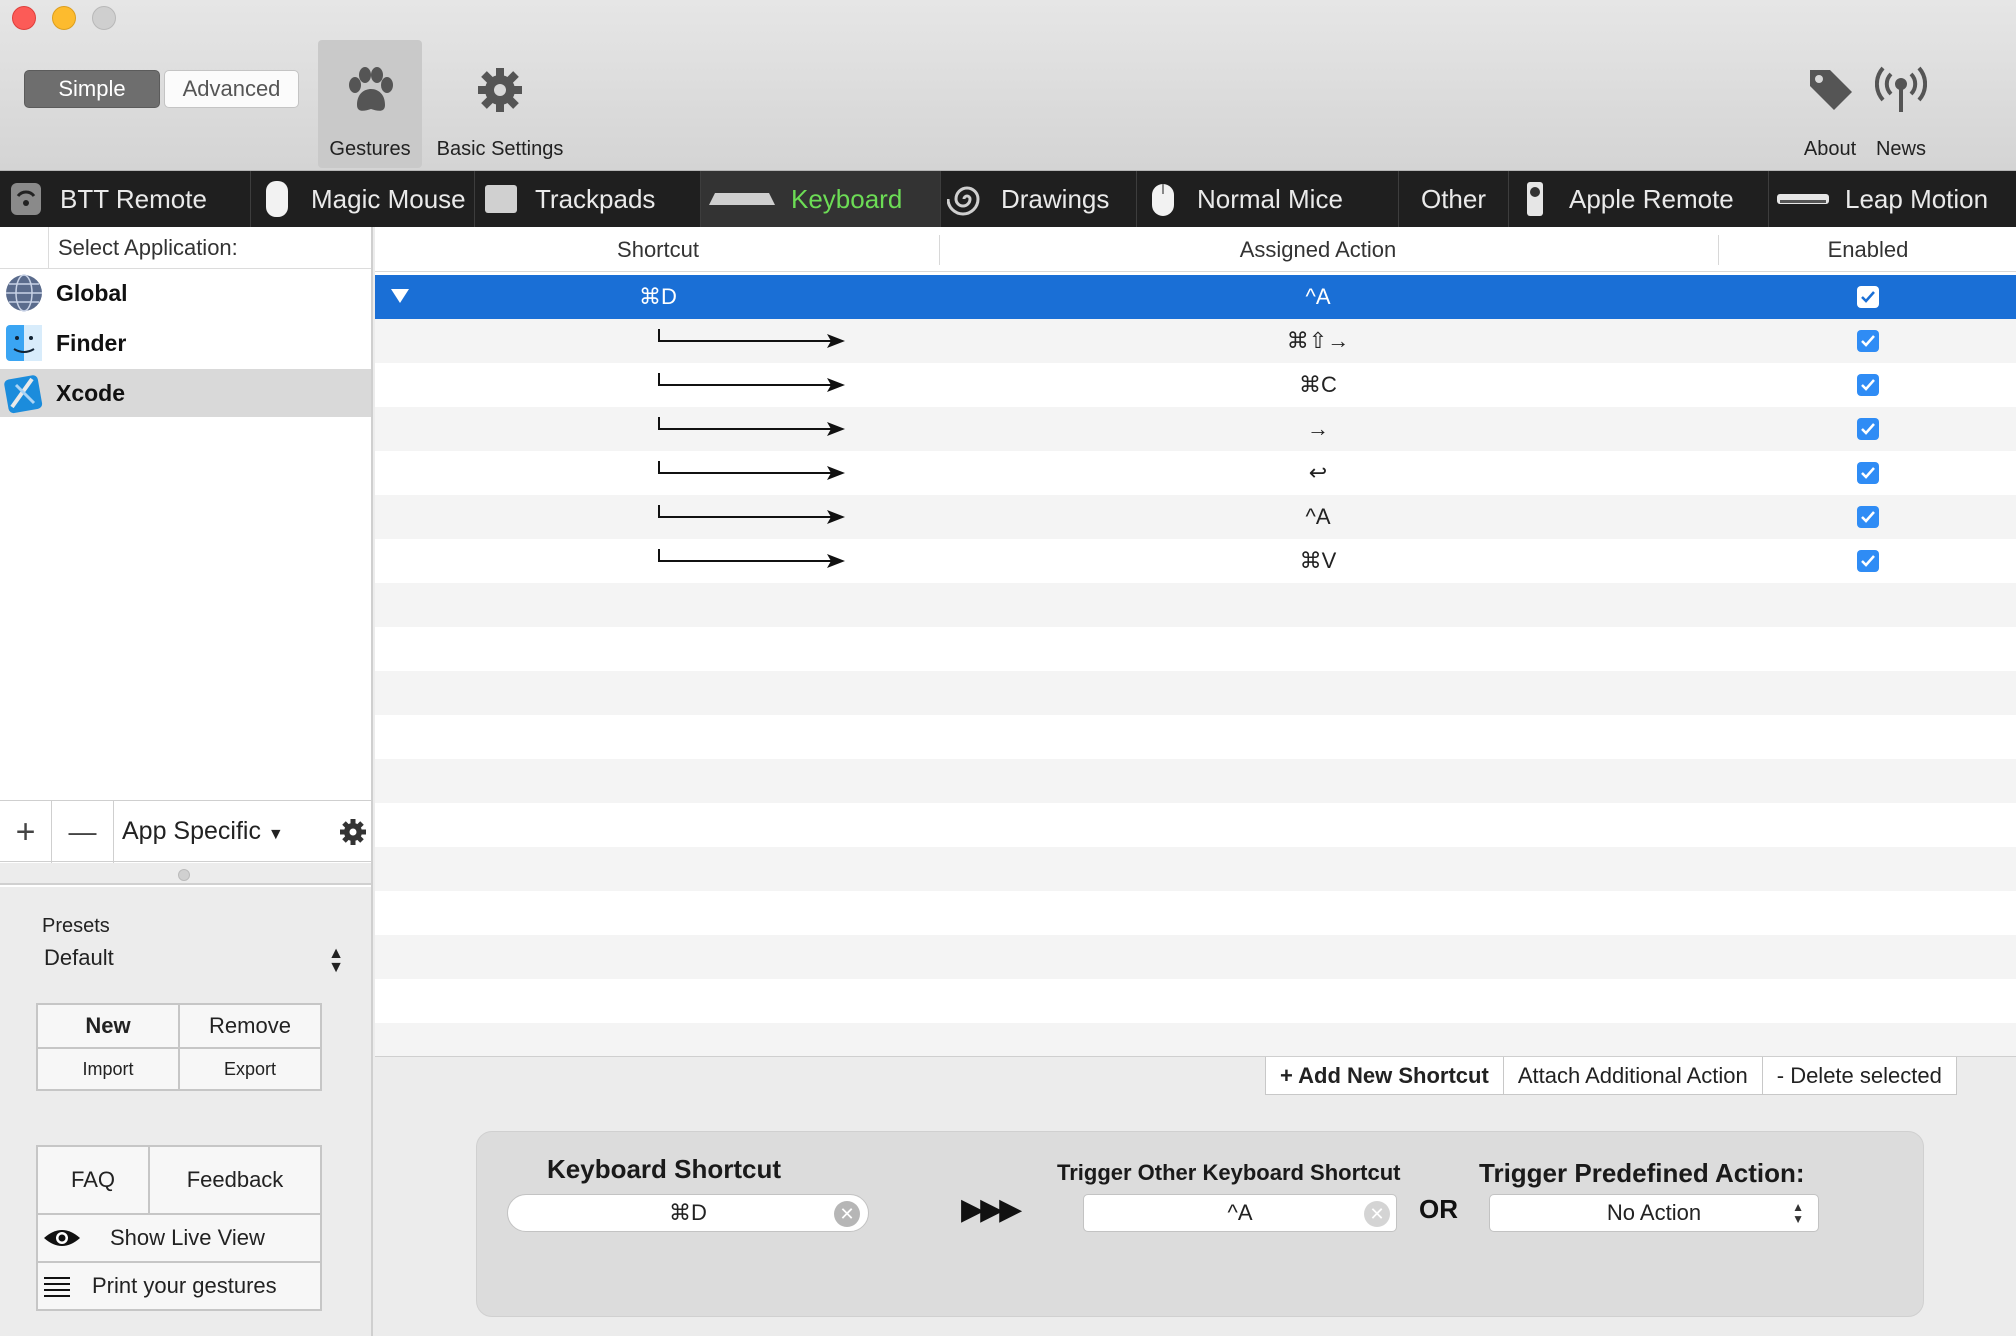 The height and width of the screenshot is (1336, 2016). I want to click on shortcut-cell, so click(658, 517).